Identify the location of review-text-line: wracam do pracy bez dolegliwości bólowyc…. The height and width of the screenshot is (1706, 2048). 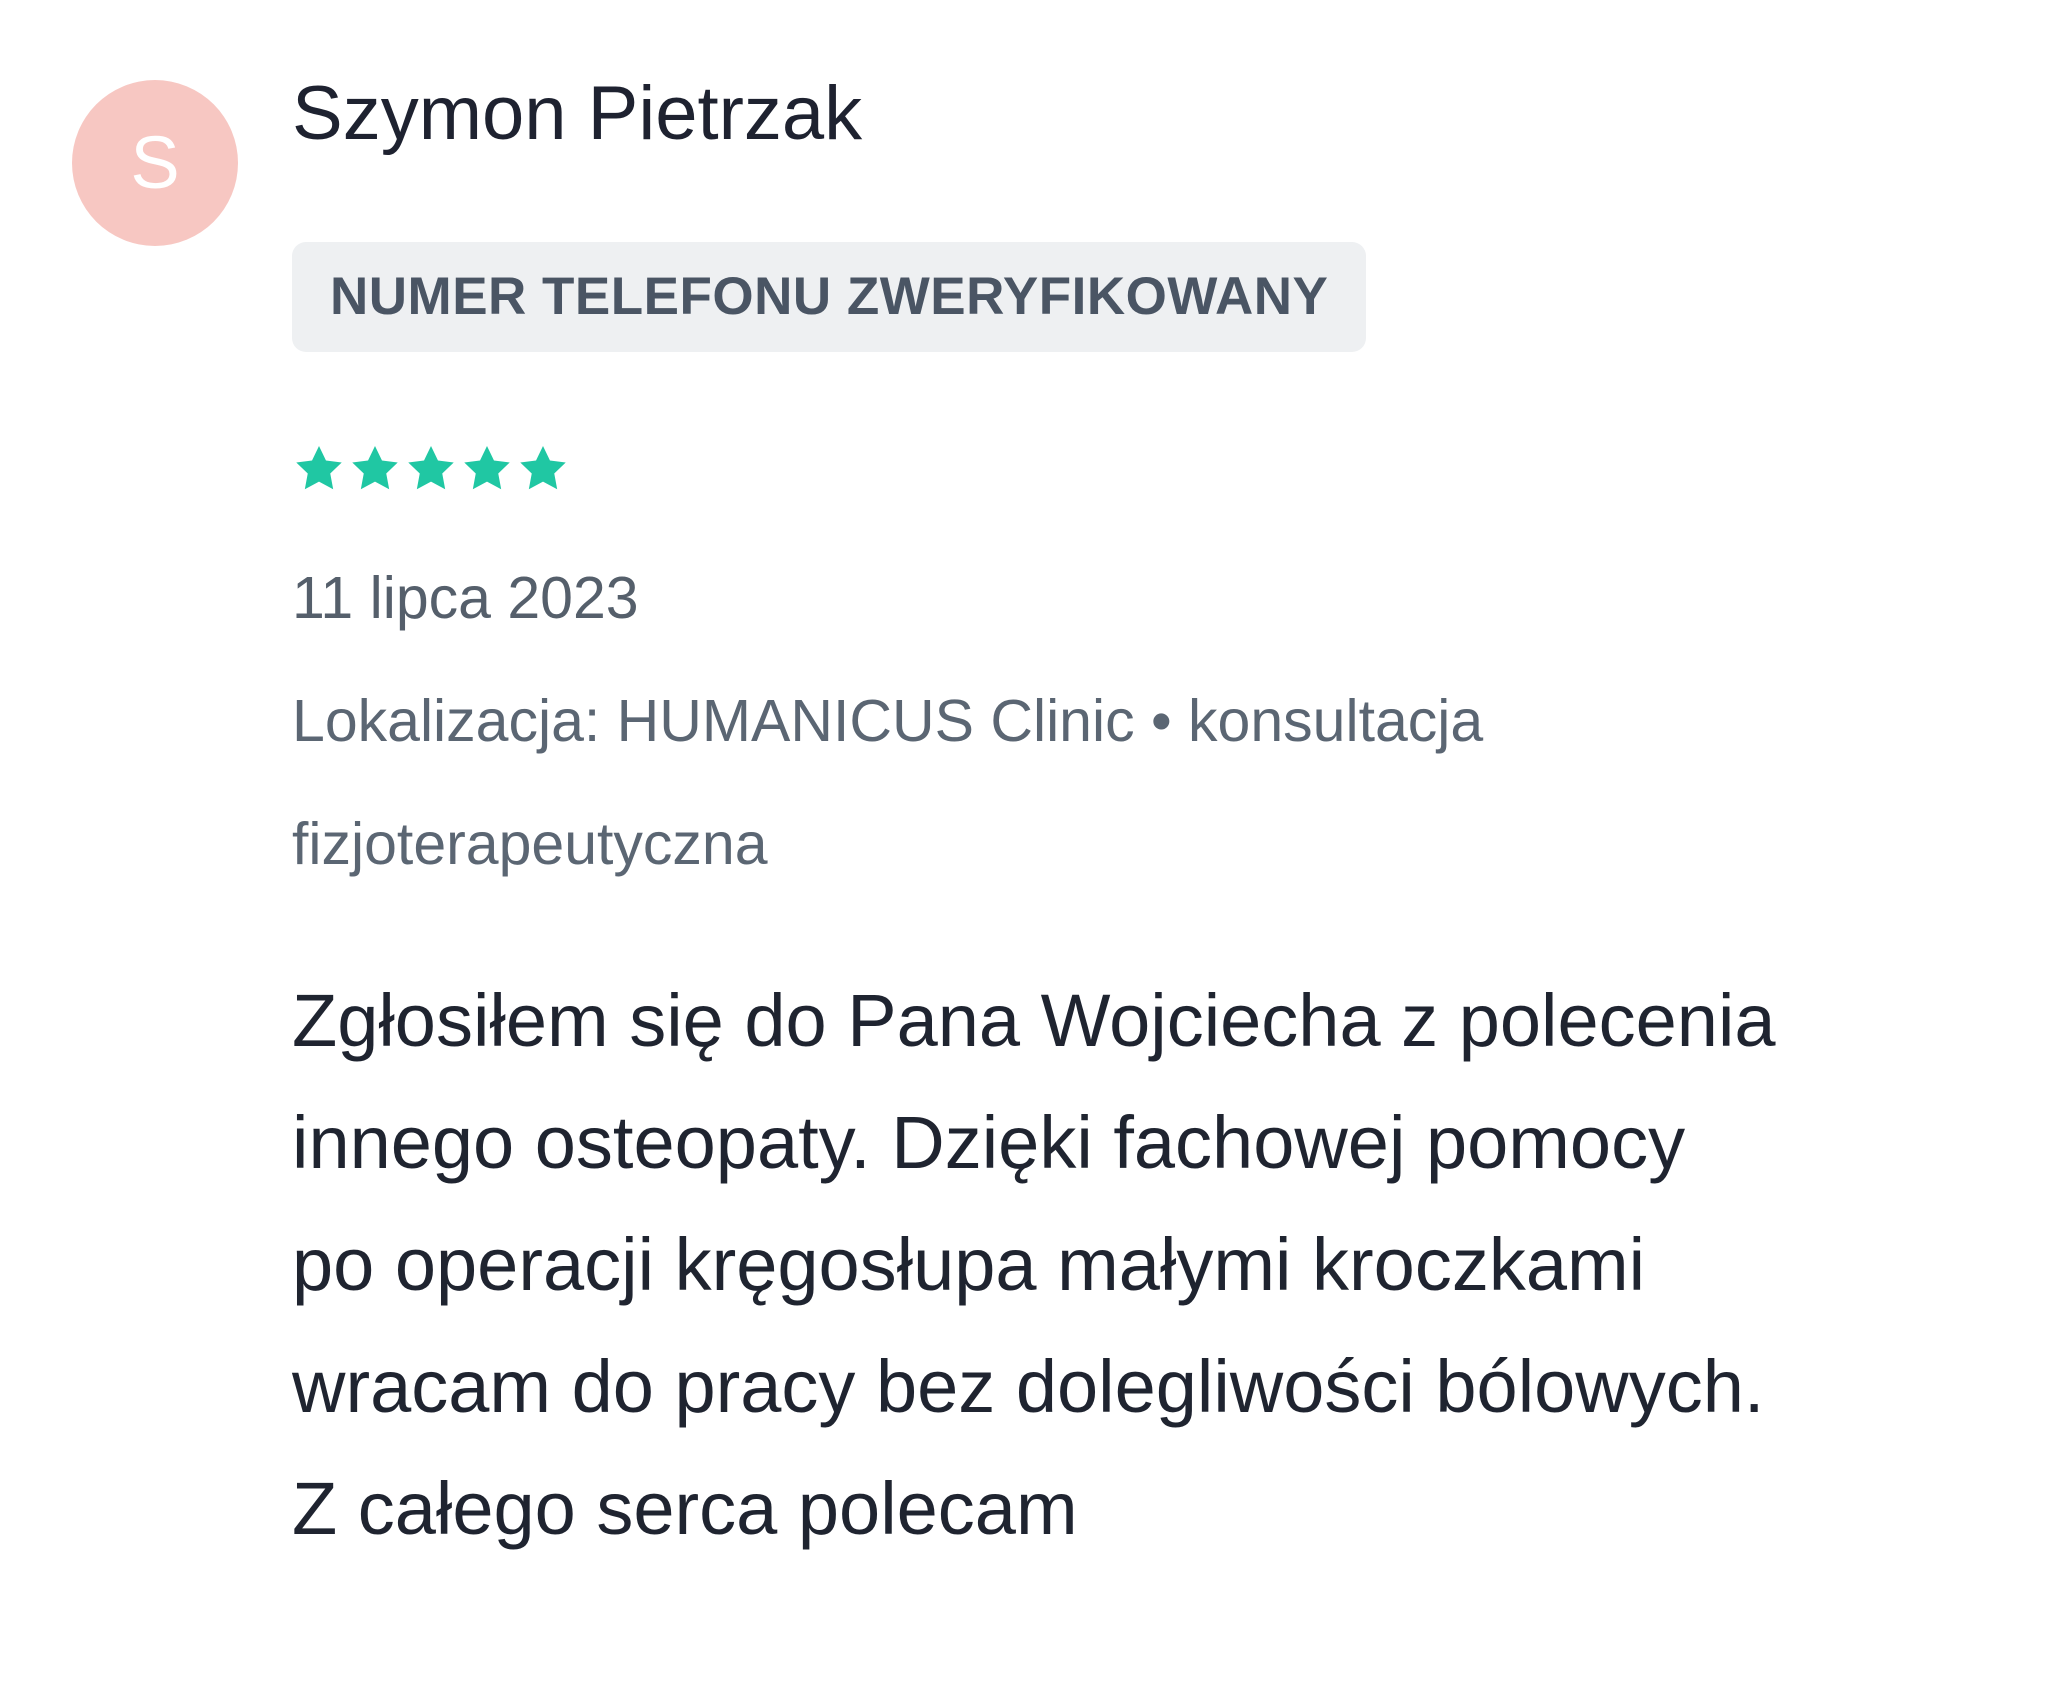
(1028, 1386).